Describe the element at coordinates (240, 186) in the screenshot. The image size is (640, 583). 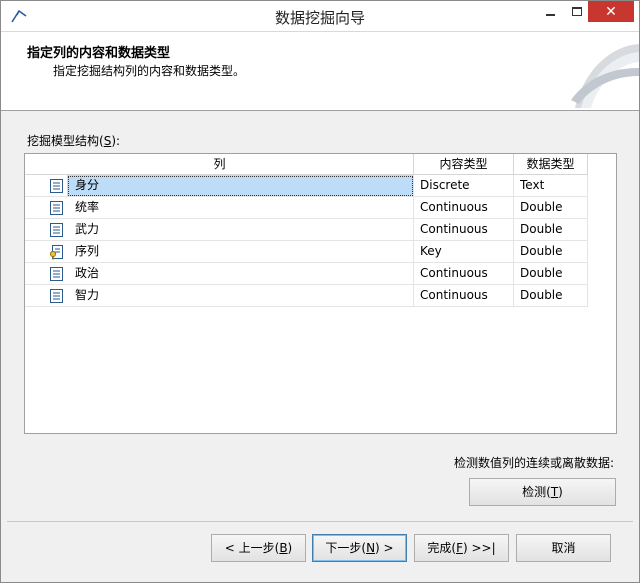
I see `row-column-name: 身分` at that location.